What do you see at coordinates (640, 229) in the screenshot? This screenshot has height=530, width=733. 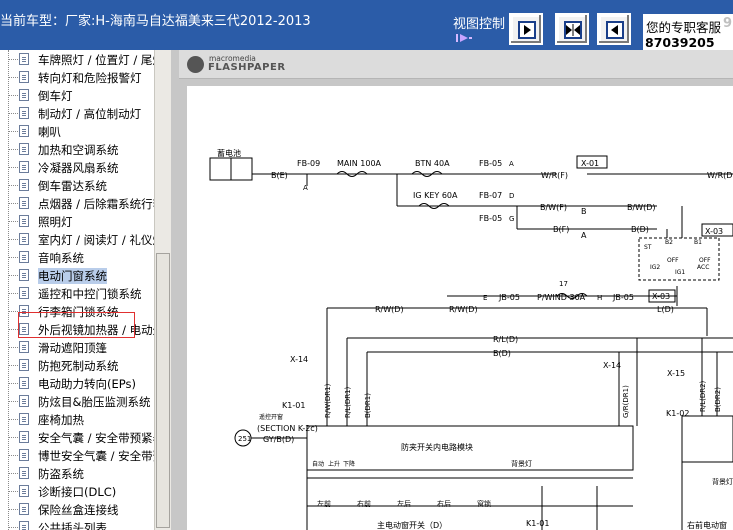 I see `bd-label: B(D)` at bounding box center [640, 229].